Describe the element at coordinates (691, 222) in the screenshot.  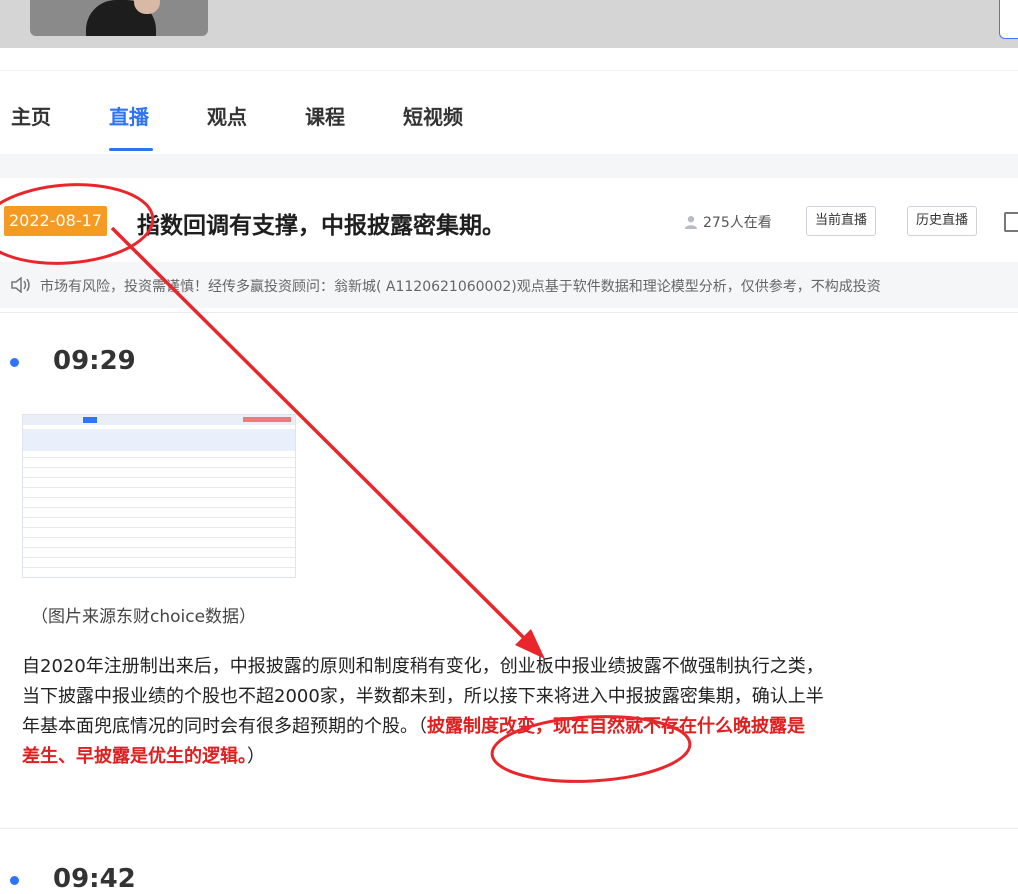
I see `user-icon` at that location.